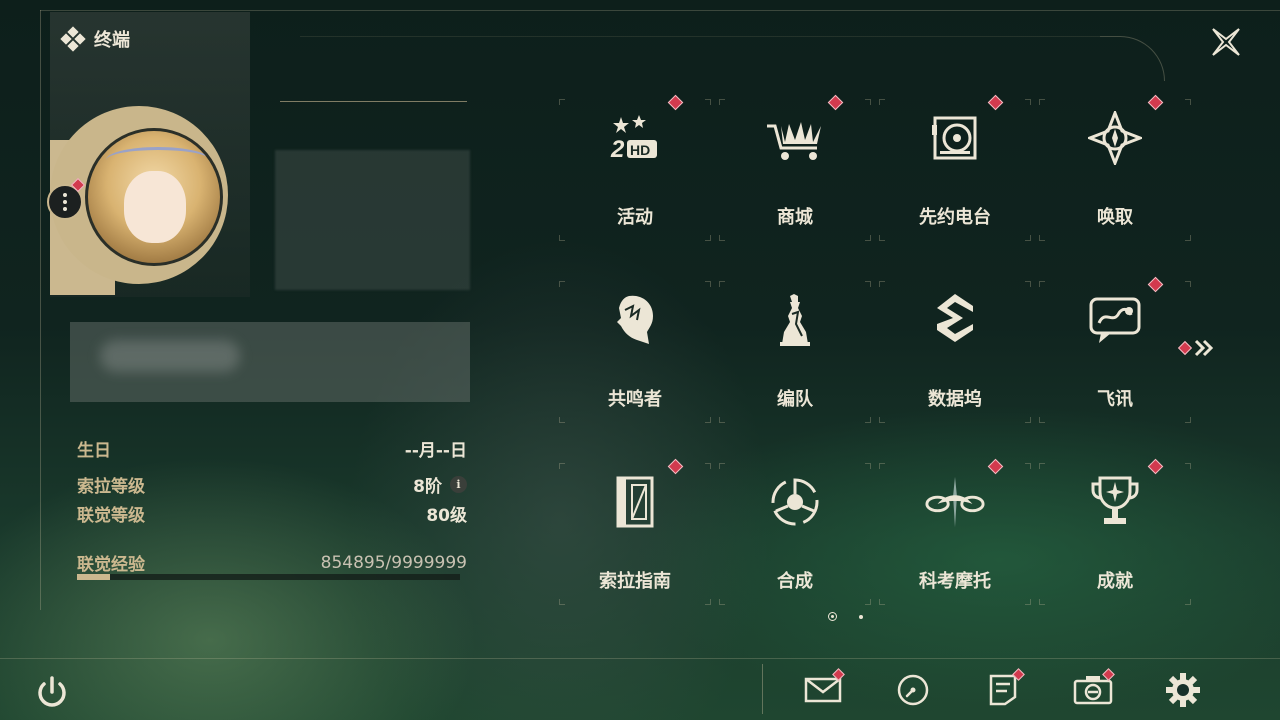  Describe the element at coordinates (635, 320) in the screenshot. I see `resonator-icon` at that location.